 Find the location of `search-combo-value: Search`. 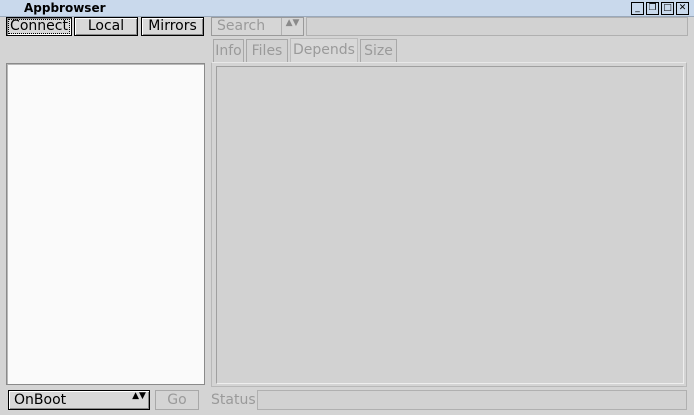

search-combo-value: Search is located at coordinates (241, 26).